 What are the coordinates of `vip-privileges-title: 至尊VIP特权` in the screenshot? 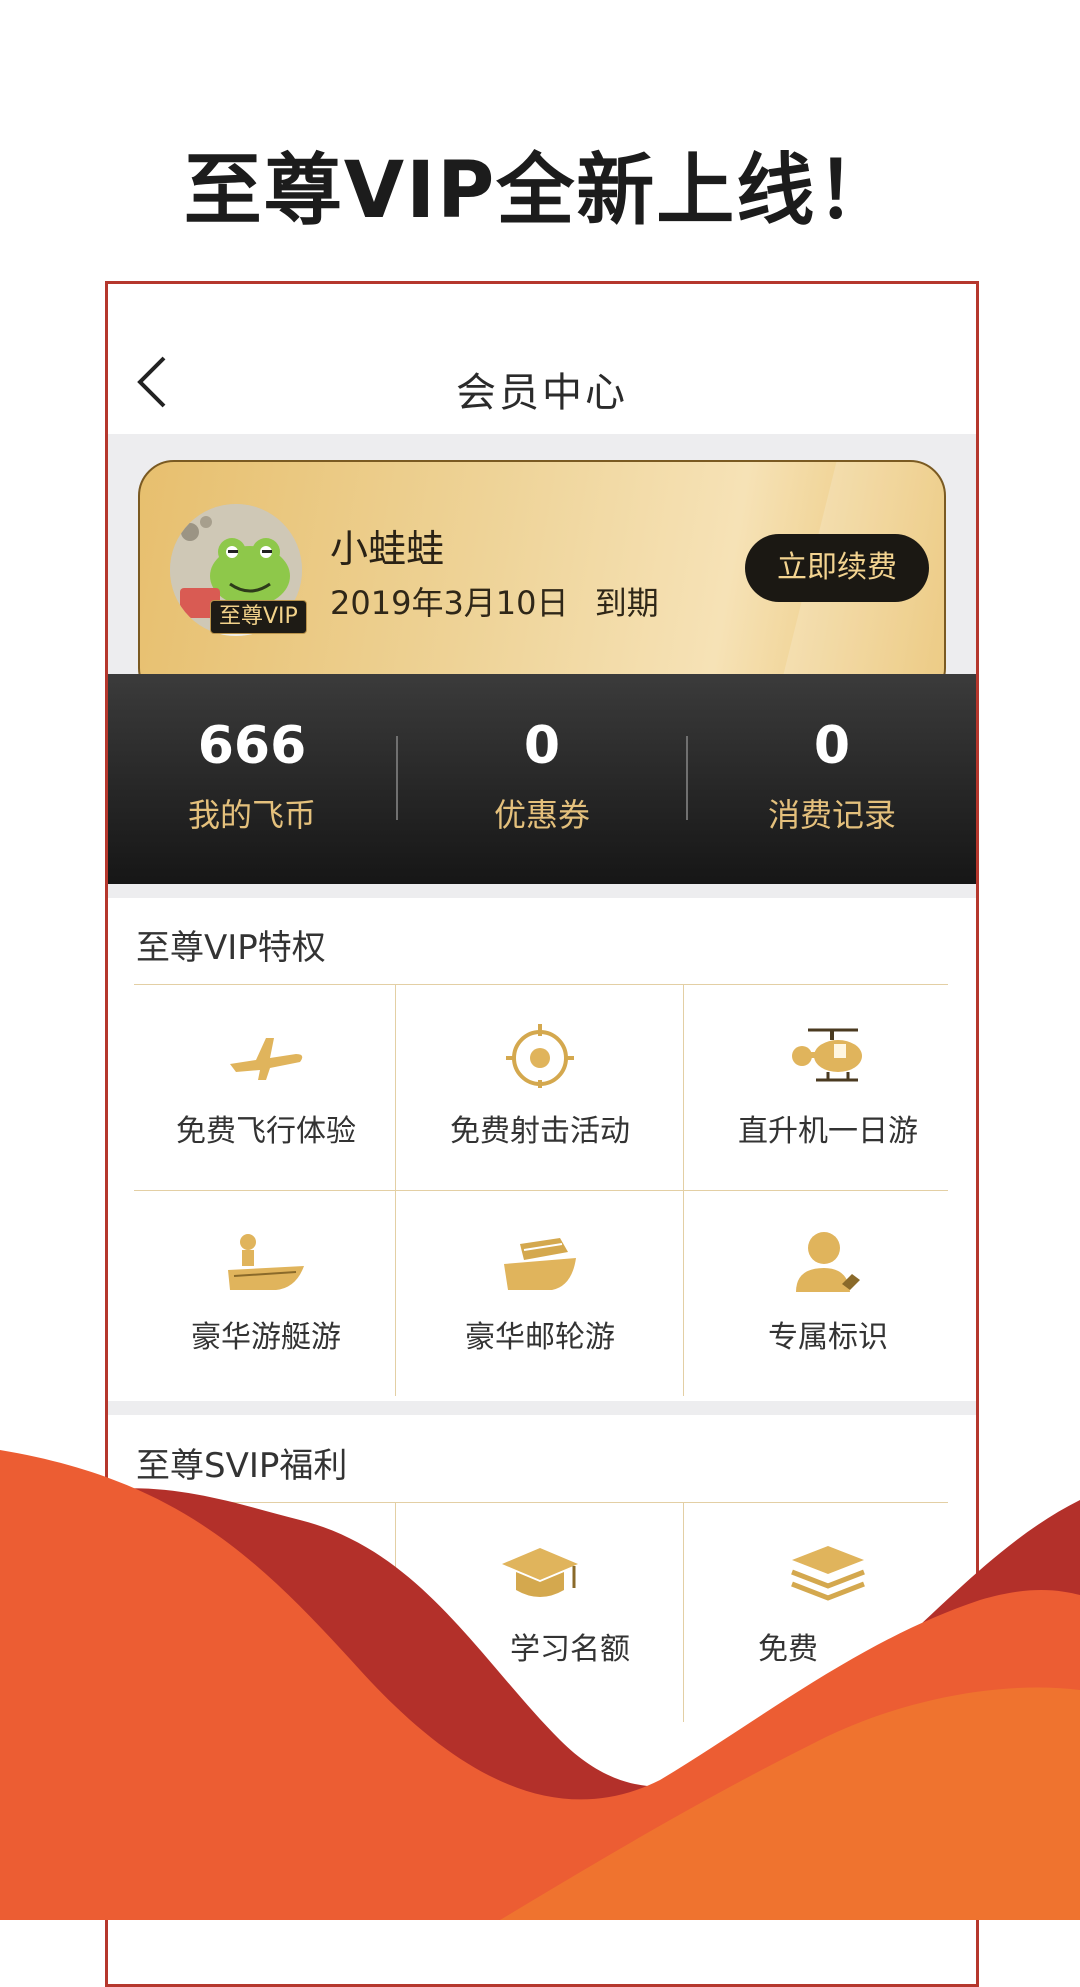 It's located at (231, 948).